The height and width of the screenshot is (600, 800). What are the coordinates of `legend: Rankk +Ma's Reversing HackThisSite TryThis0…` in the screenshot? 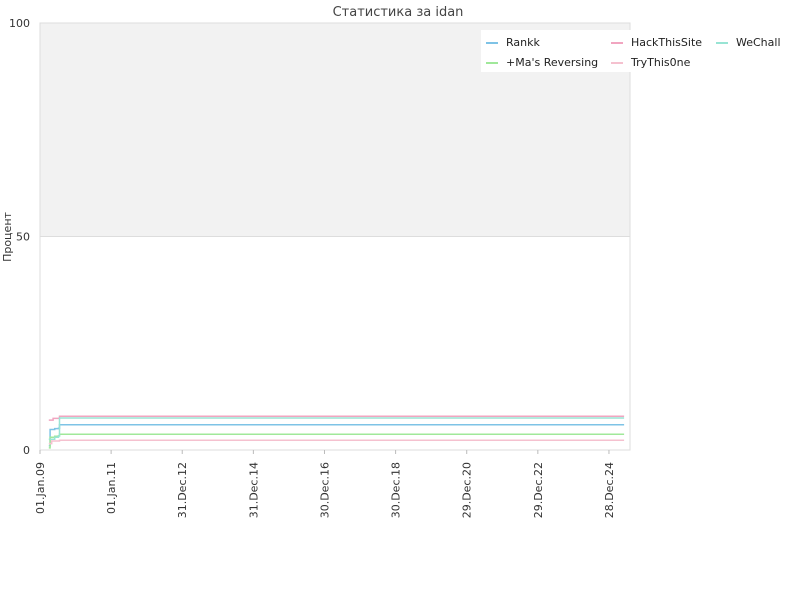 It's located at (631, 51).